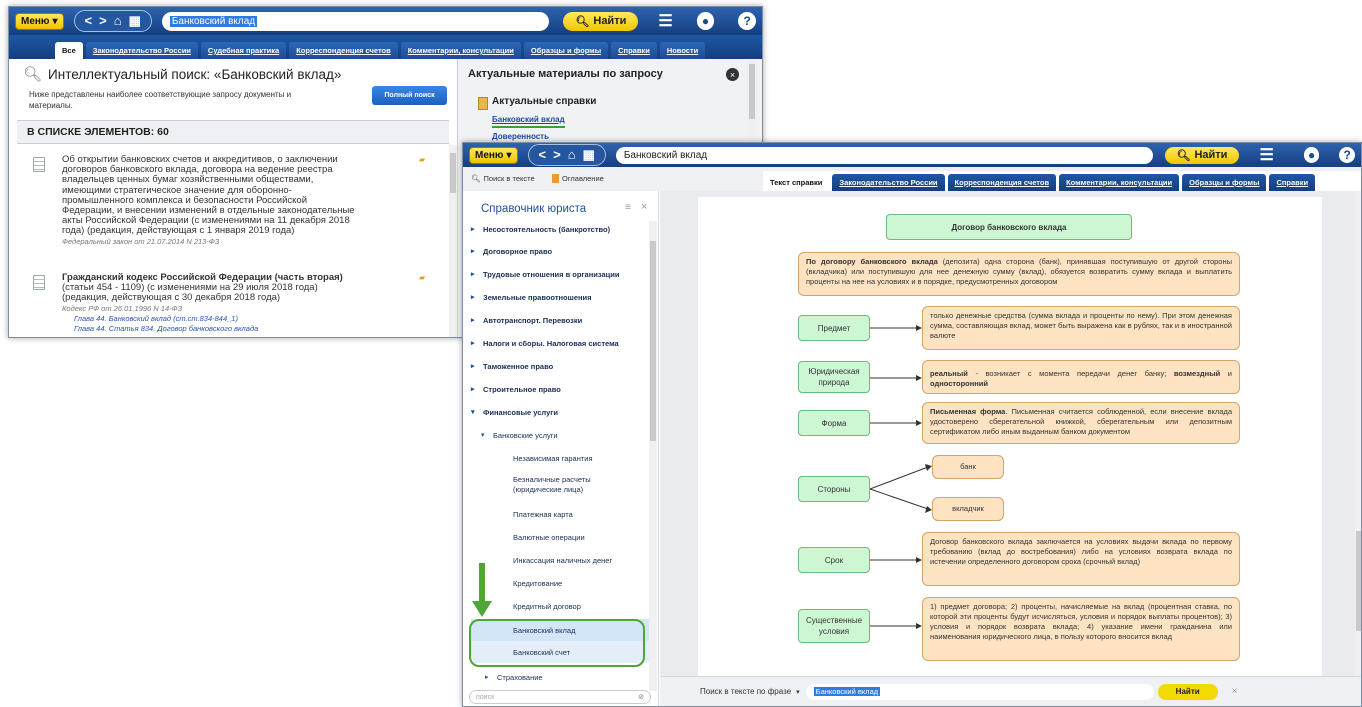  Describe the element at coordinates (834, 423) in the screenshot. I see `node-label: Форма` at that location.